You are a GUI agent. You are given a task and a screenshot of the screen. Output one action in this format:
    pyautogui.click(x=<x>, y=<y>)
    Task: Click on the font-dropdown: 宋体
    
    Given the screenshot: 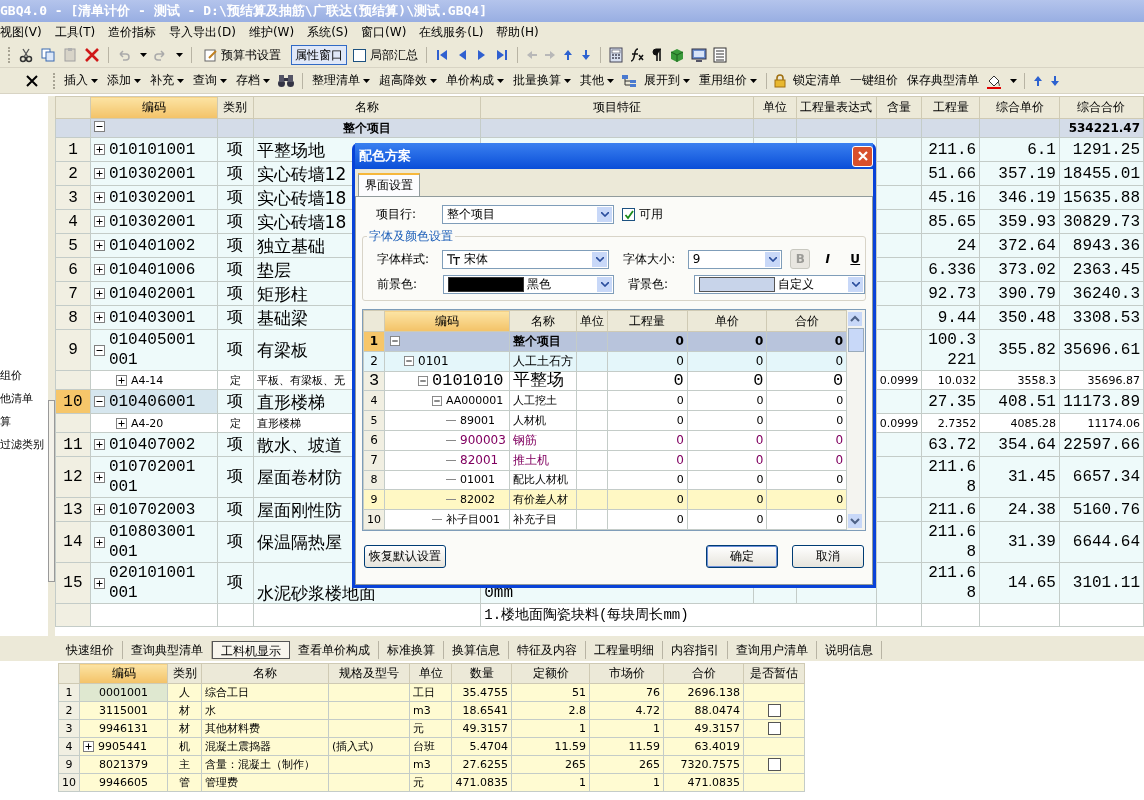 What is the action you would take?
    pyautogui.click(x=525, y=259)
    